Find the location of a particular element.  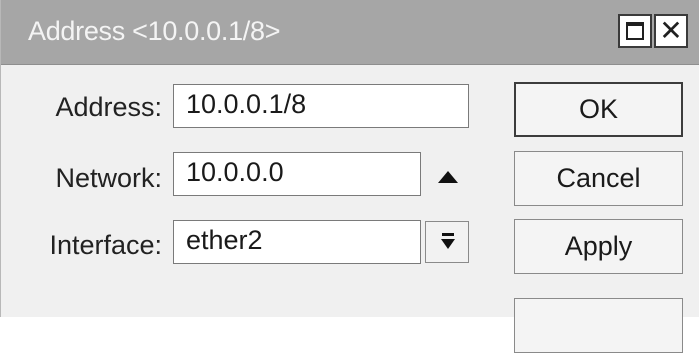

collapse-arrow-icon is located at coordinates (448, 177).